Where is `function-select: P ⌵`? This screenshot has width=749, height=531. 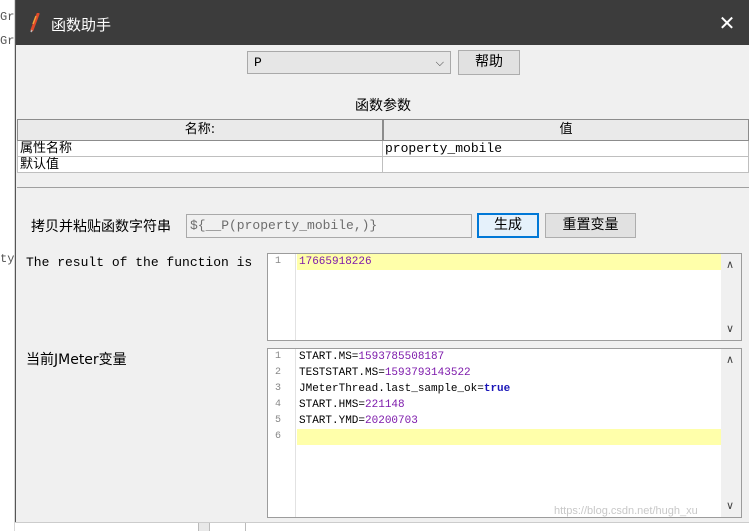 function-select: P ⌵ is located at coordinates (349, 62).